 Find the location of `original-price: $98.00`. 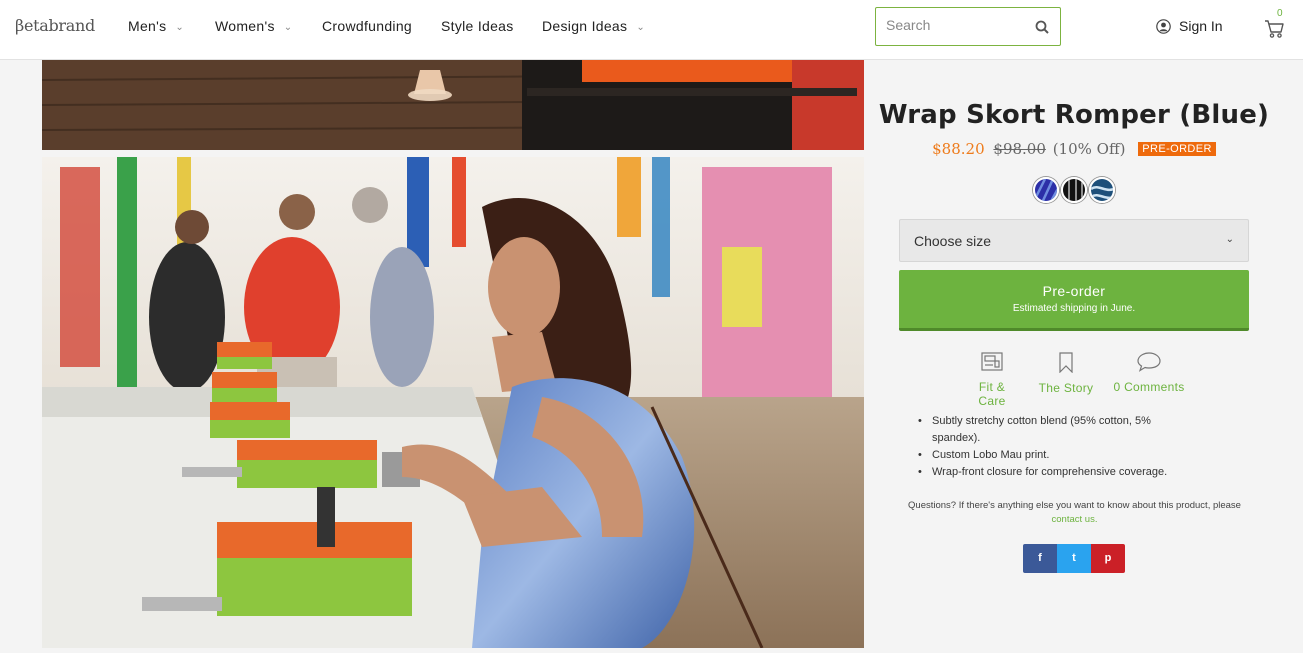

original-price: $98.00 is located at coordinates (1019, 149).